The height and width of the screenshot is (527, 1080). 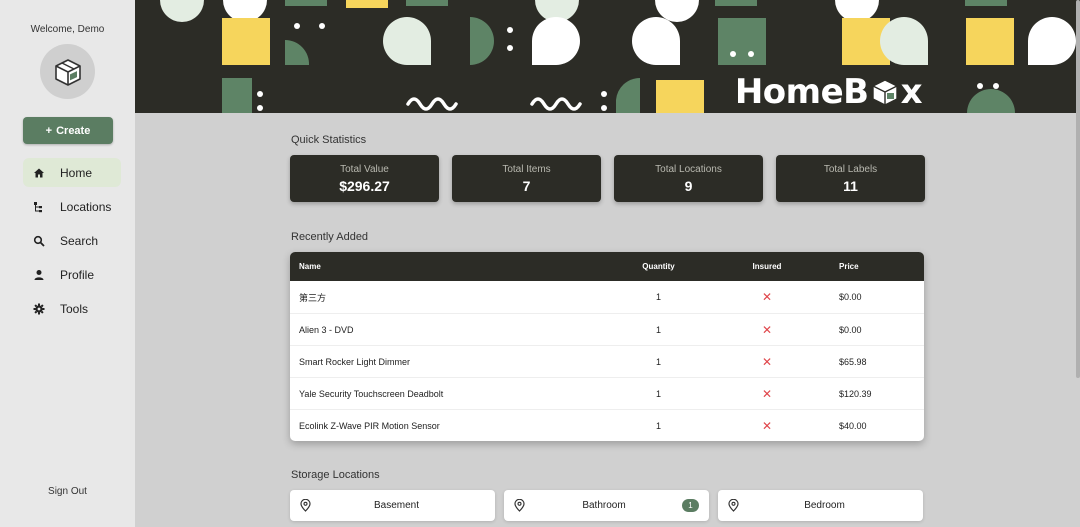 I want to click on brand-text: HomeB, so click(x=801, y=92).